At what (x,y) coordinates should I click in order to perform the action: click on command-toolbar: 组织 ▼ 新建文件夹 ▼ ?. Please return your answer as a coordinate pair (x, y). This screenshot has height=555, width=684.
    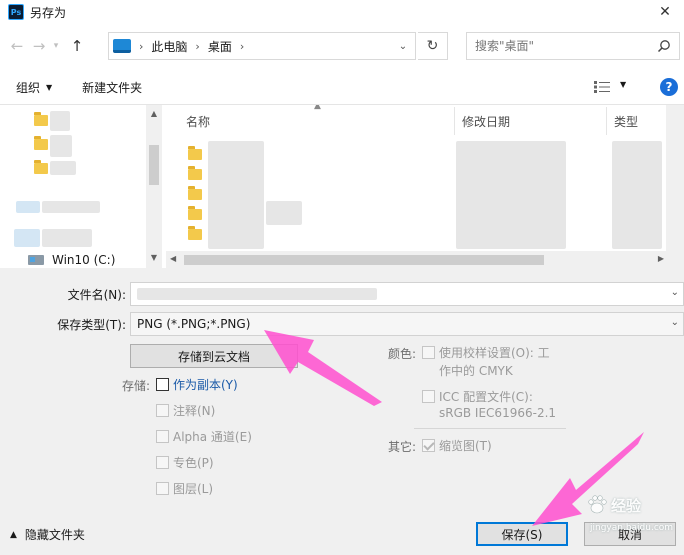
    Looking at the image, I should click on (342, 87).